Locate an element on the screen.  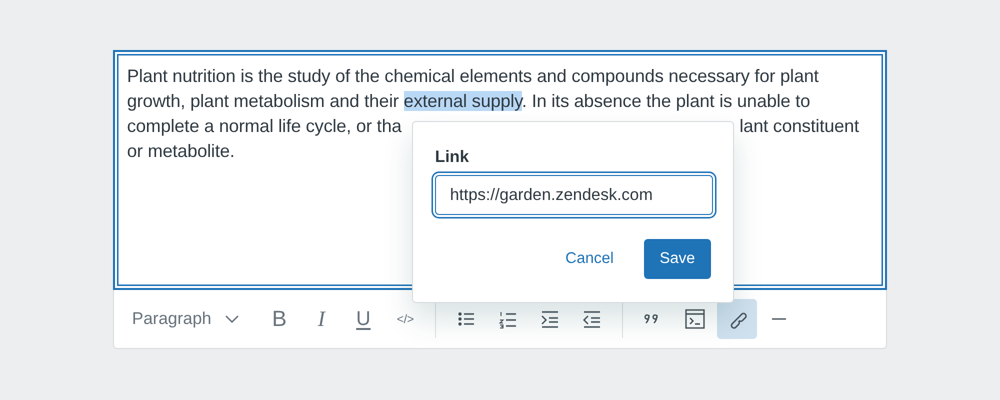
paragraph-text: Plant nutrition is the study of the chemical elements and compounds necessary for plant is located at coordinates (473, 76).